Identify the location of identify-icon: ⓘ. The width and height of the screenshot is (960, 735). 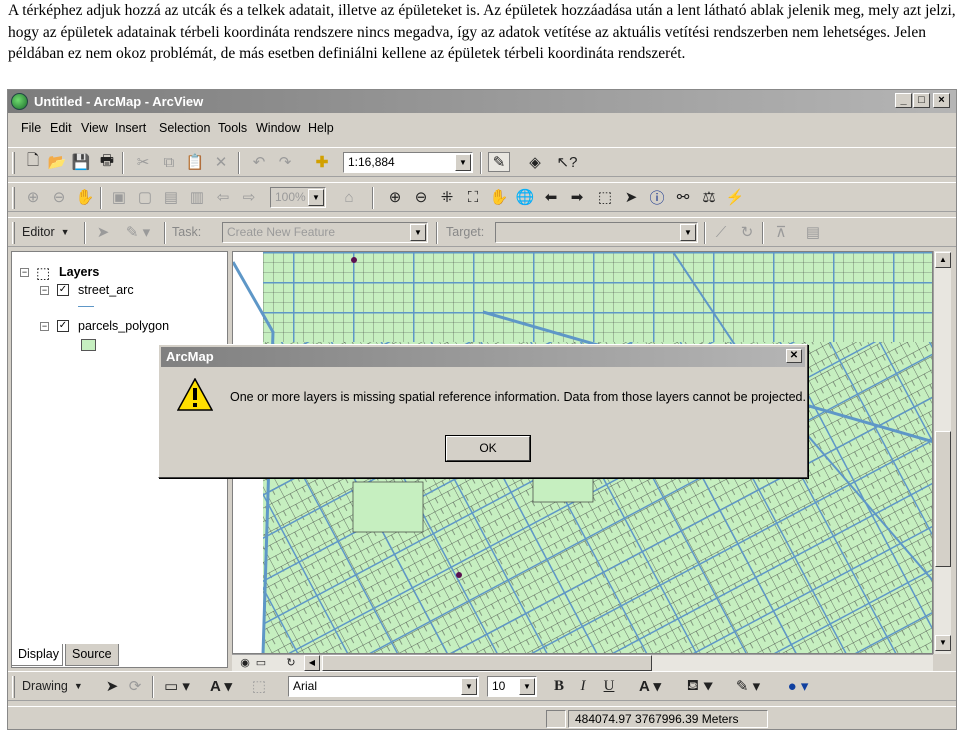
(657, 197).